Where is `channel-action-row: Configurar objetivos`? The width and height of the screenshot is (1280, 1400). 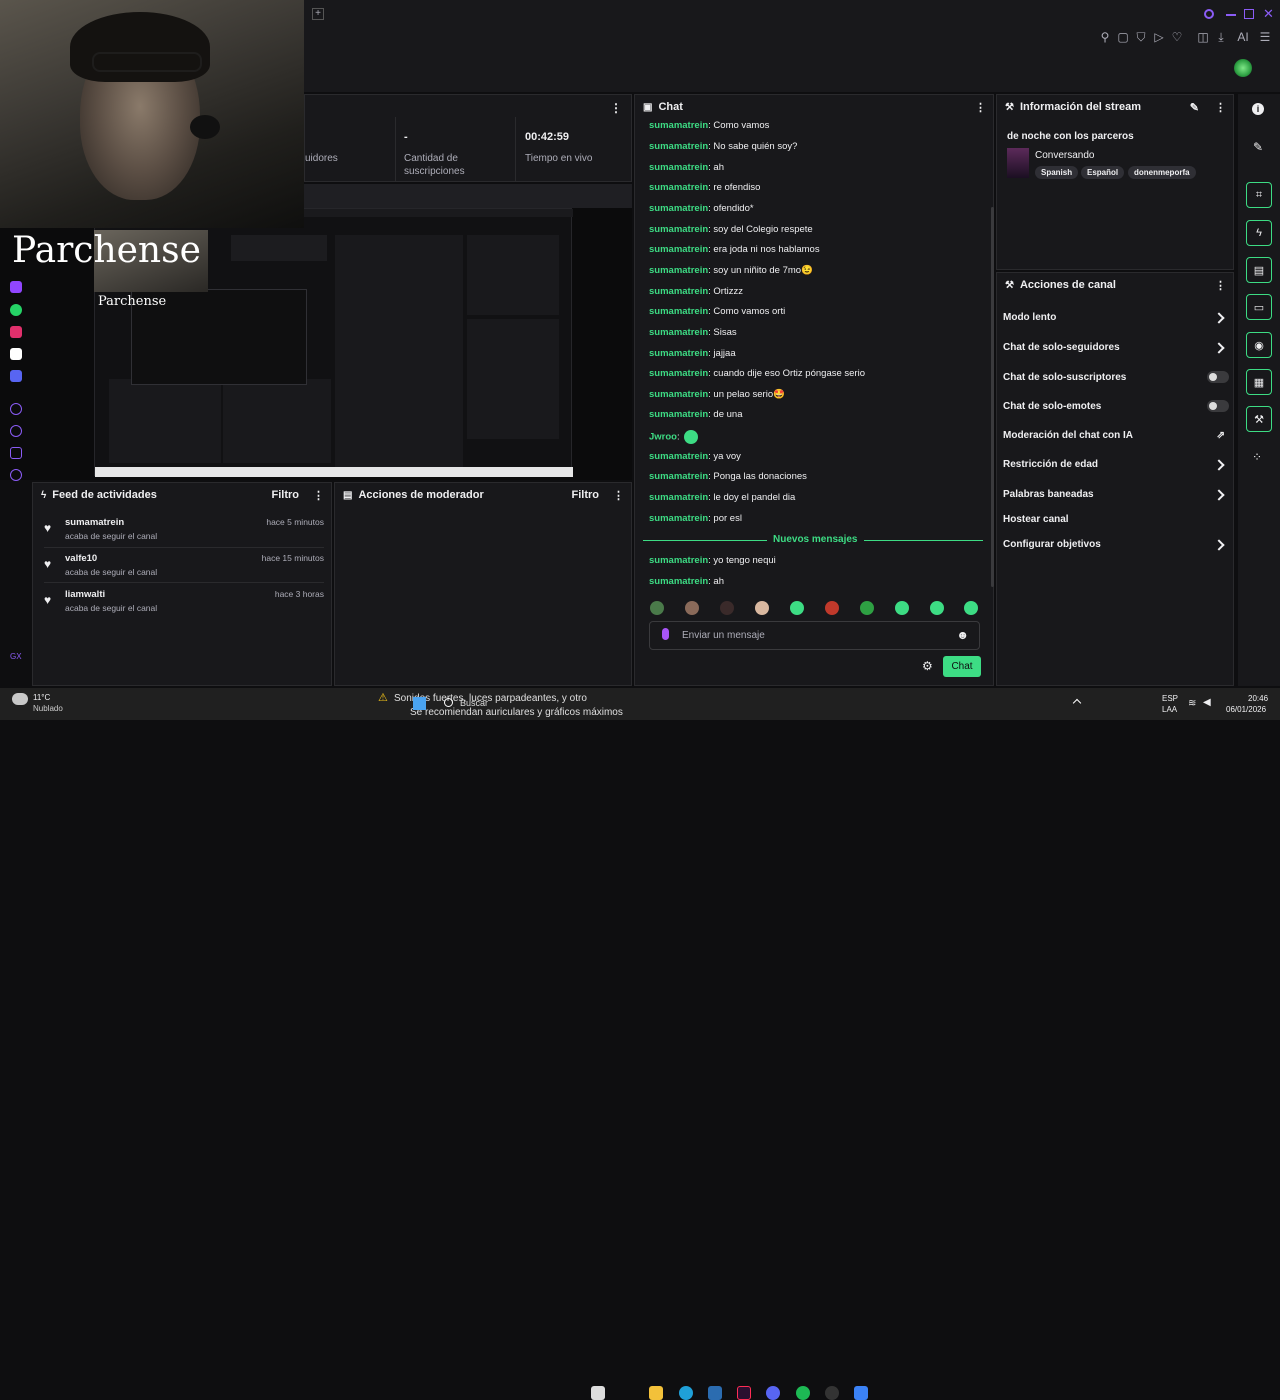
channel-action-row: Configurar objetivos is located at coordinates (1116, 544).